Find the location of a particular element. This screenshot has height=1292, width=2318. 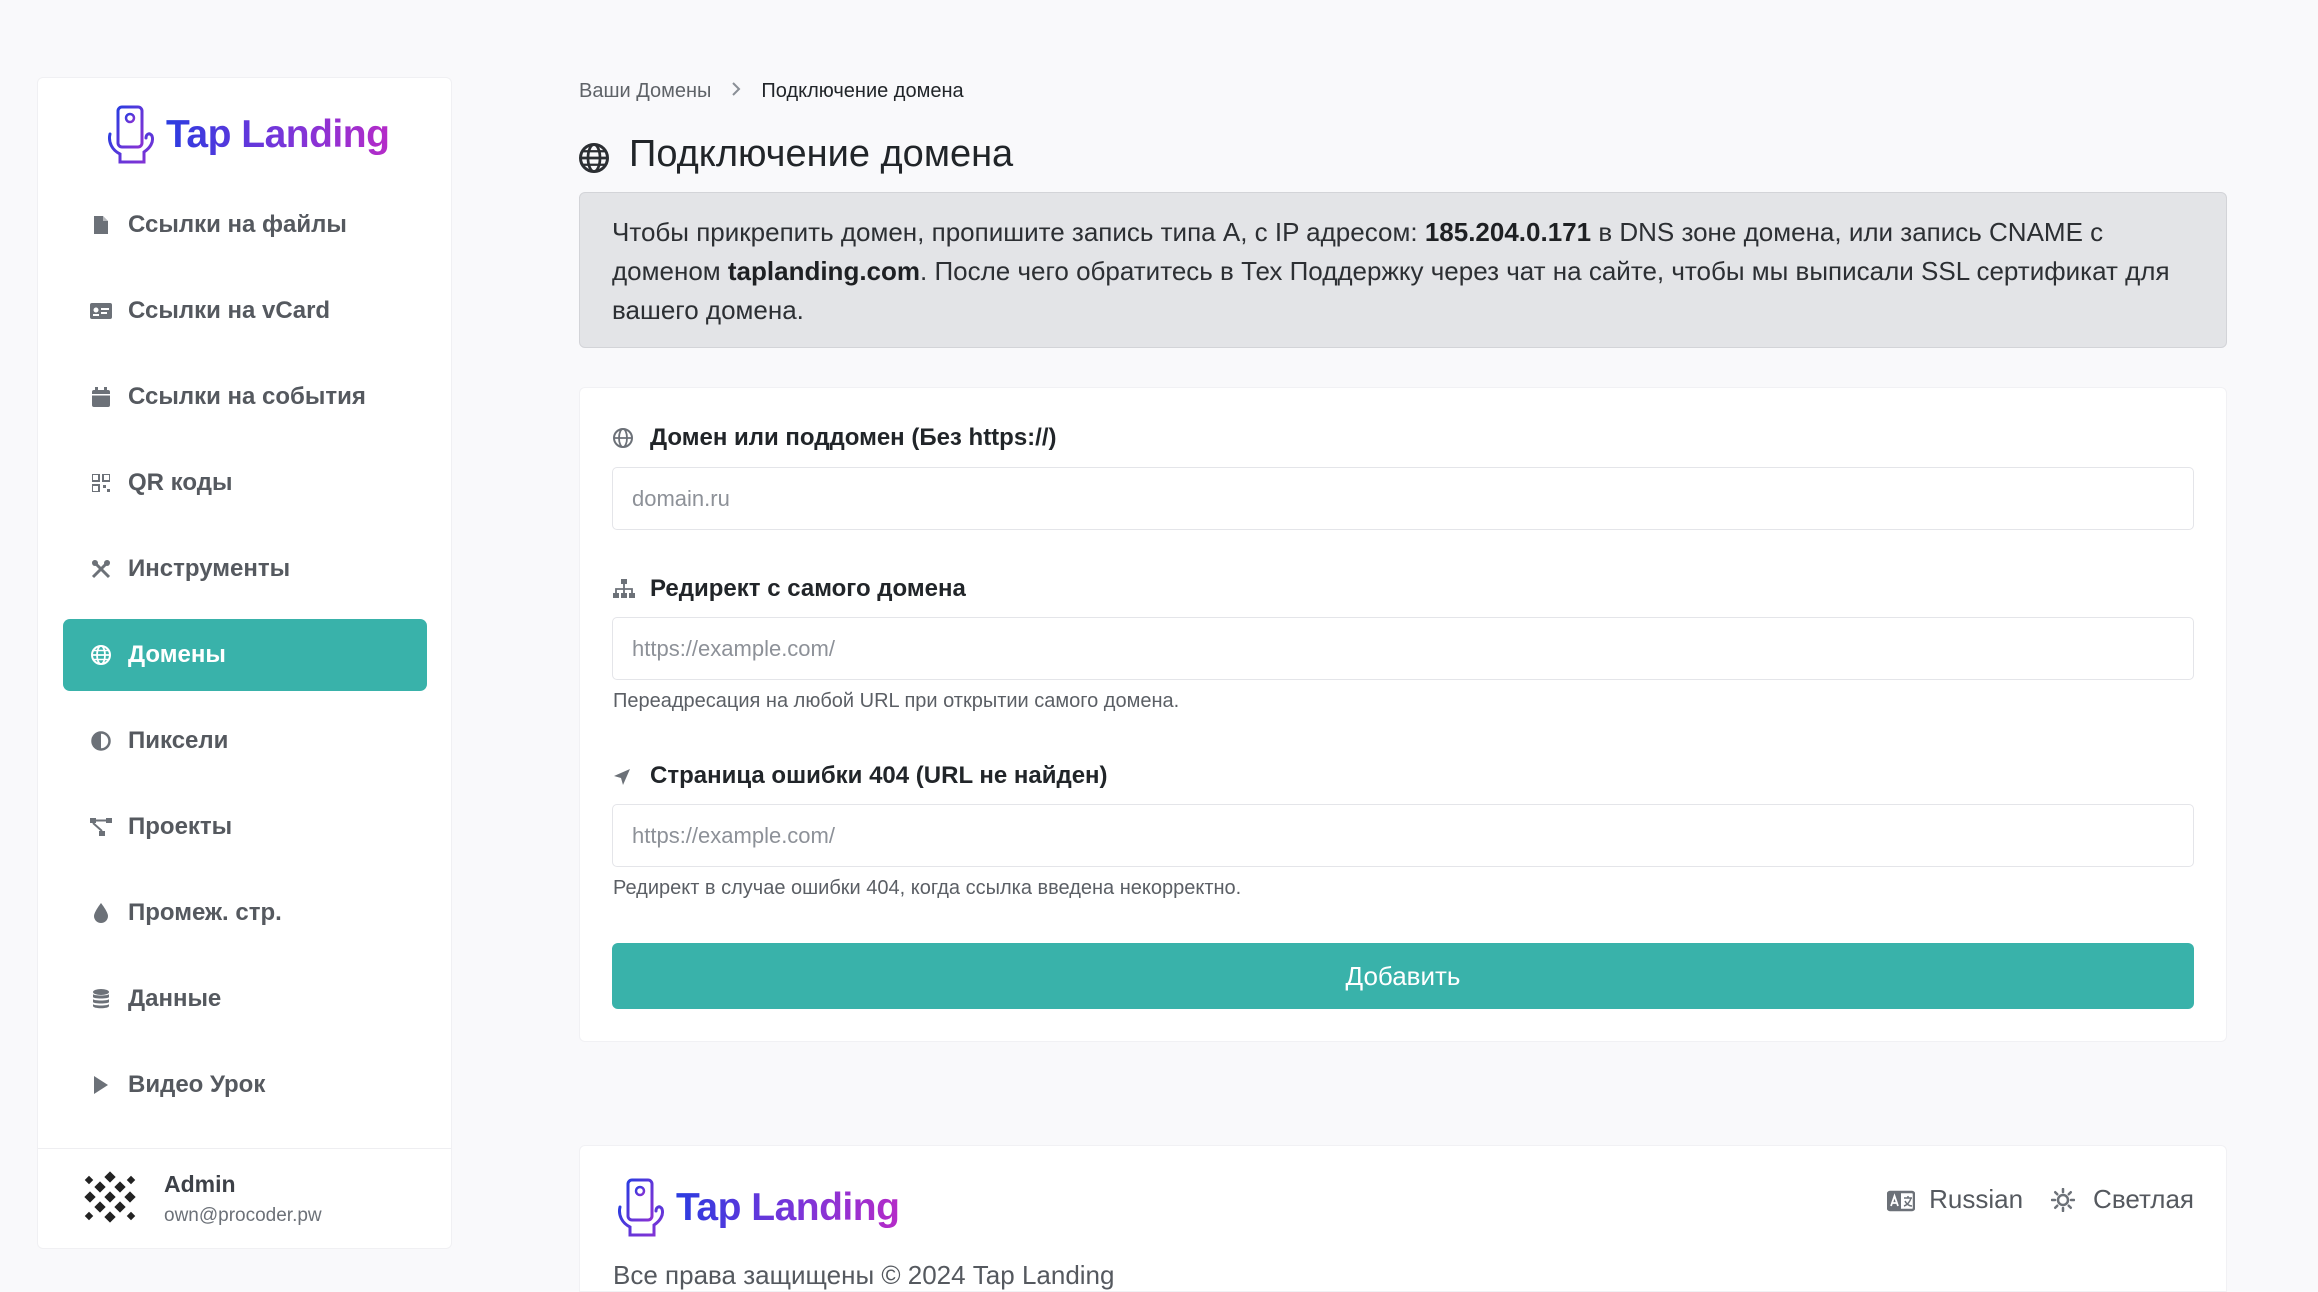

calendar-icon is located at coordinates (101, 397).